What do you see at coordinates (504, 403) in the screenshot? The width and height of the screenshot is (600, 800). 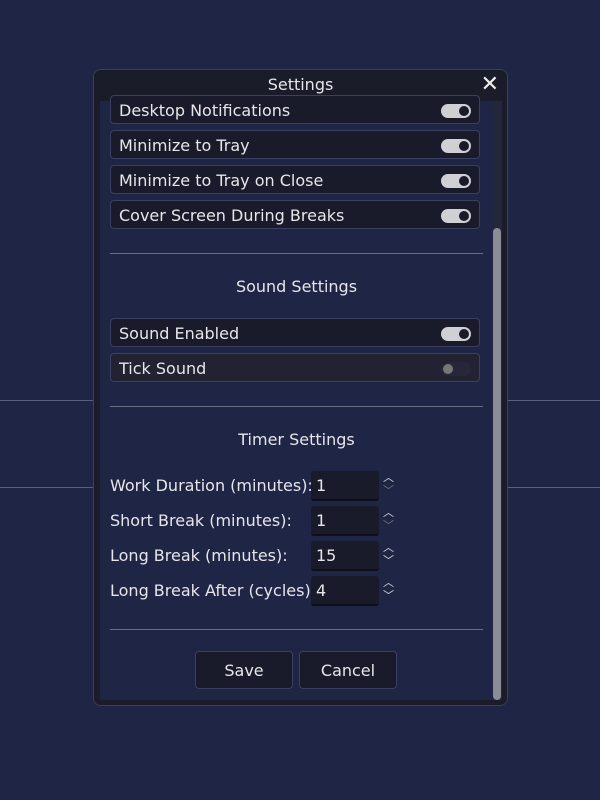 I see `dialog-frame-right` at bounding box center [504, 403].